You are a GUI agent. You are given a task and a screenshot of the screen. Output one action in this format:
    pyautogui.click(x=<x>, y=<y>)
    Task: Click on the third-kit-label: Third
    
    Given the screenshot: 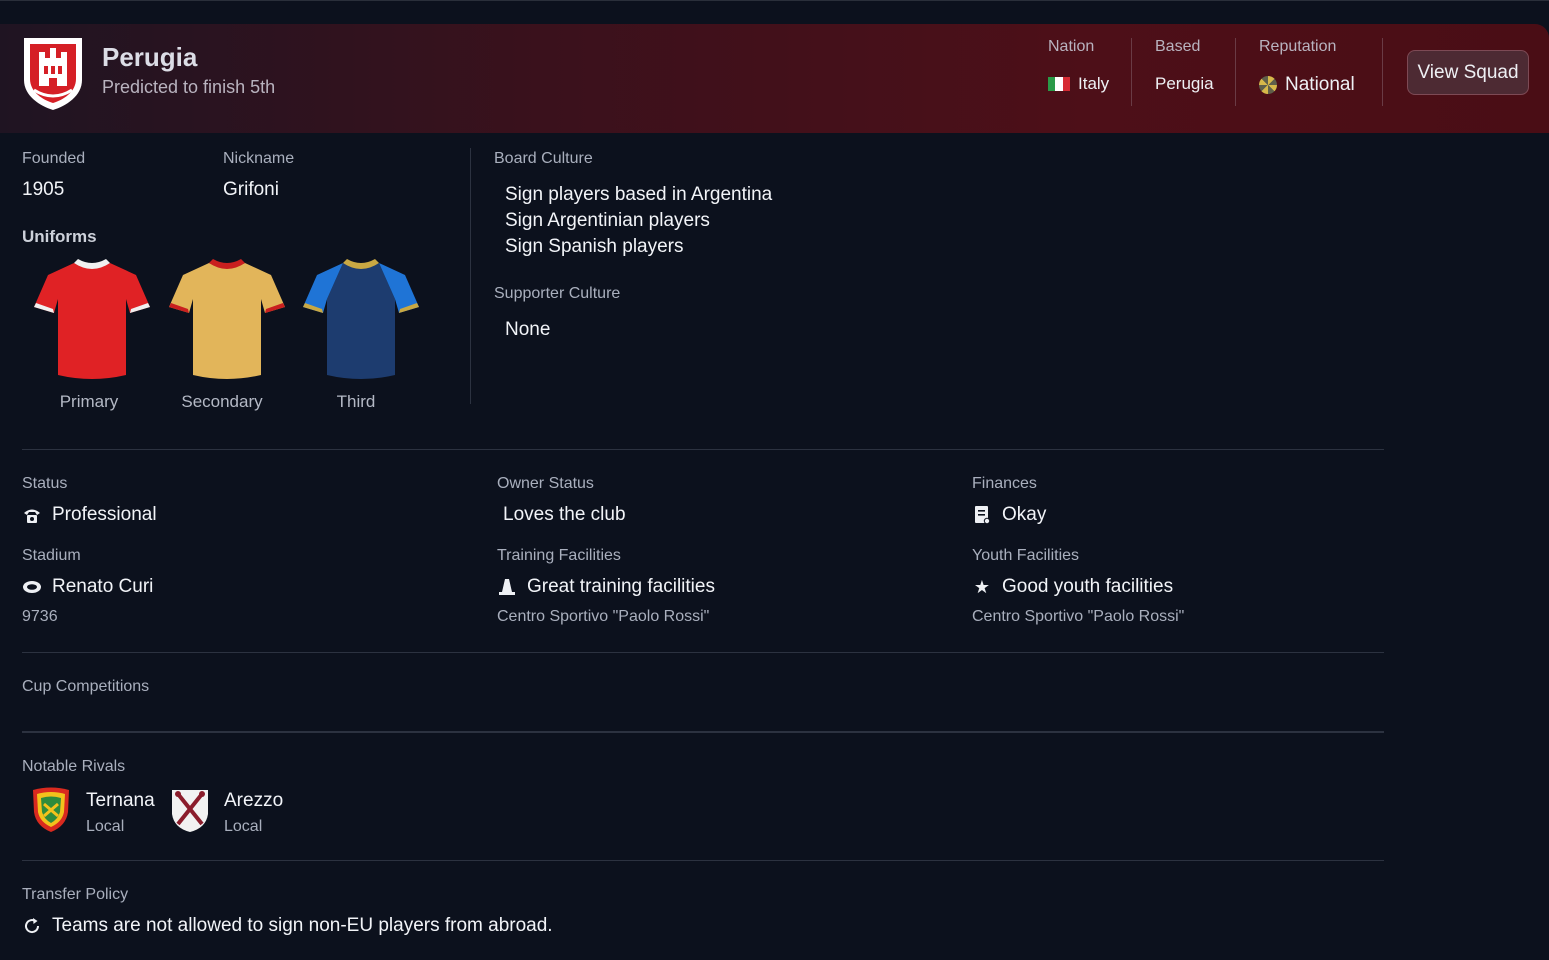 What is the action you would take?
    pyautogui.click(x=356, y=401)
    